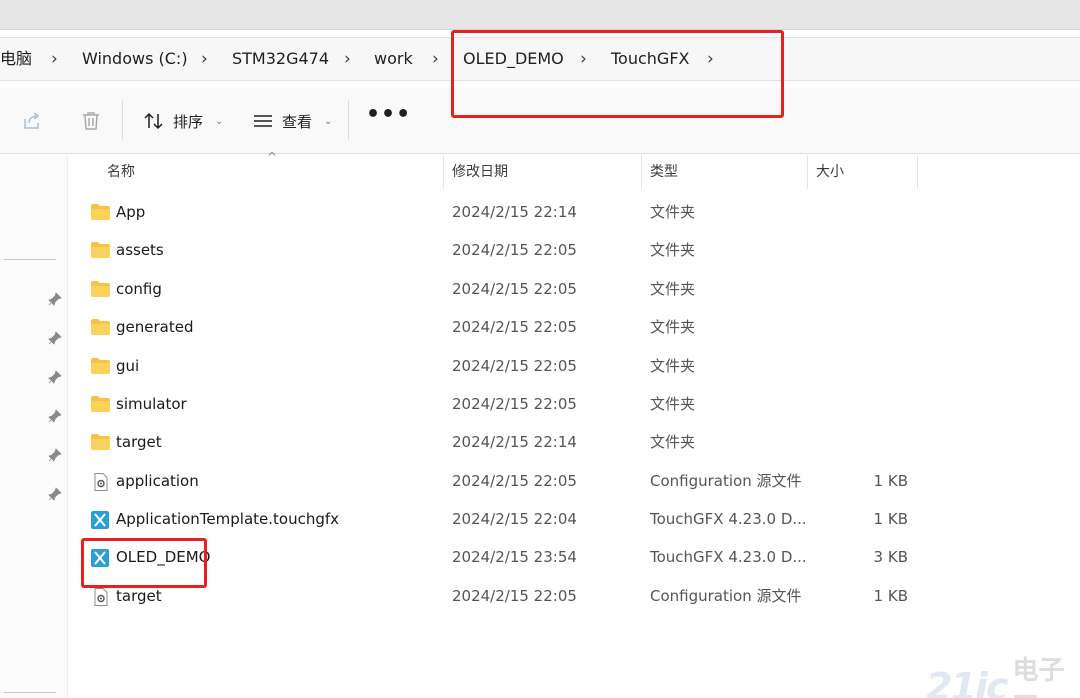  I want to click on trash-icon, so click(91, 121).